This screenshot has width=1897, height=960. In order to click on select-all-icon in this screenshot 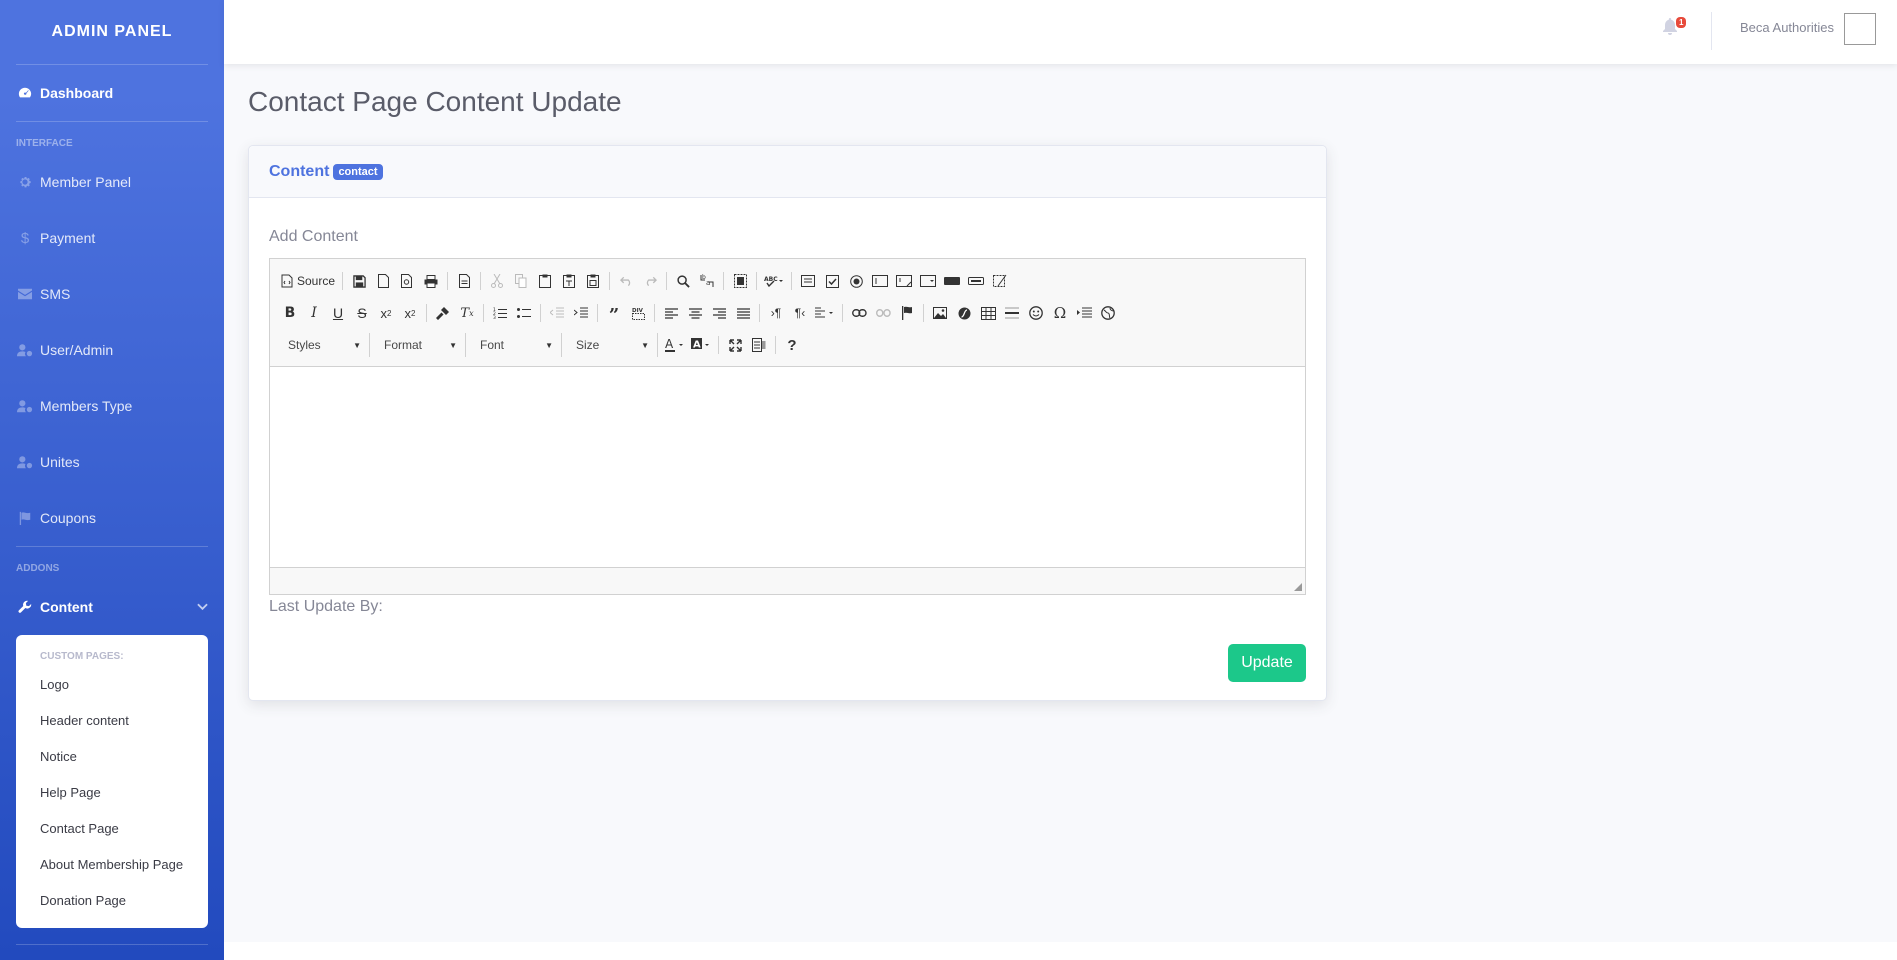, I will do `click(740, 281)`.